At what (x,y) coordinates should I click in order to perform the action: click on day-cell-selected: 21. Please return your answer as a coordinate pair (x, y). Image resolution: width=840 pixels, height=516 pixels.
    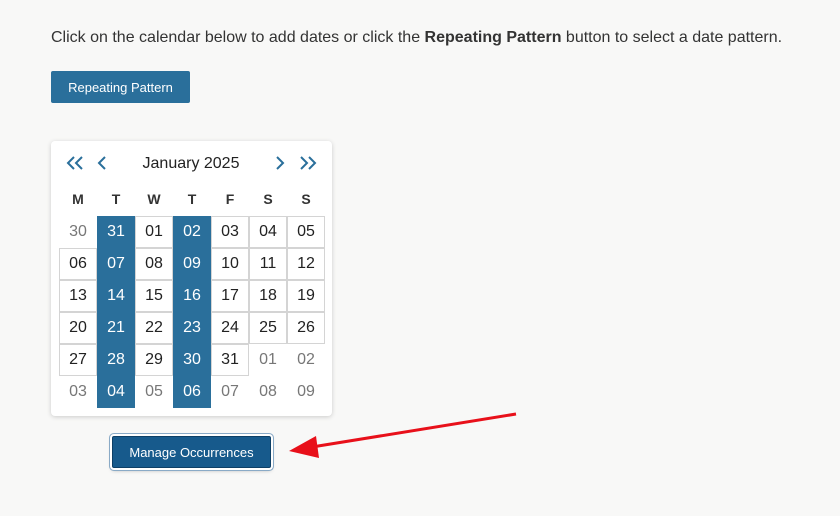
    Looking at the image, I should click on (116, 328).